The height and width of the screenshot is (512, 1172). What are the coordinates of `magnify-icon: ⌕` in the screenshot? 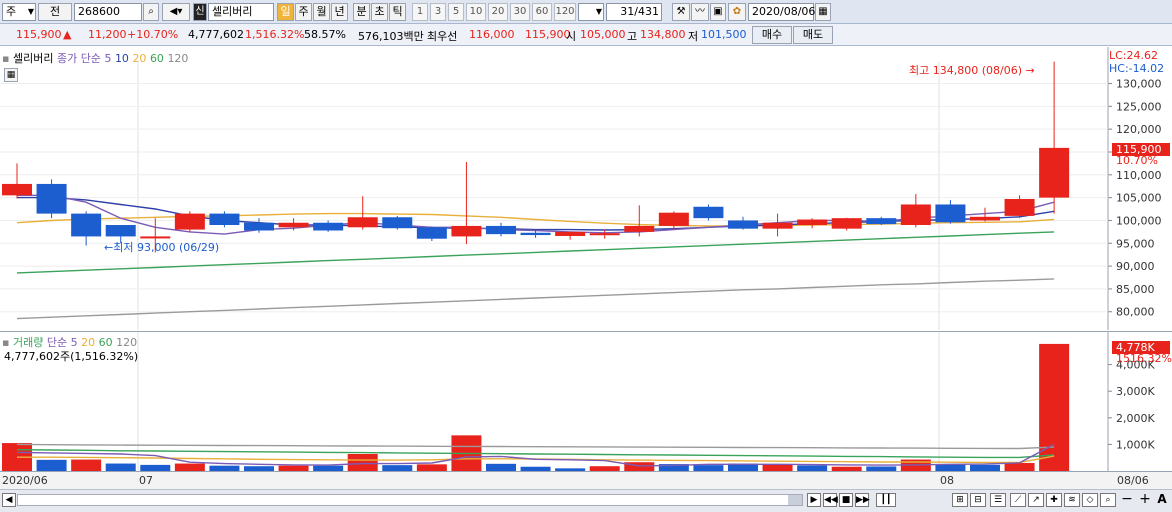 It's located at (1108, 500).